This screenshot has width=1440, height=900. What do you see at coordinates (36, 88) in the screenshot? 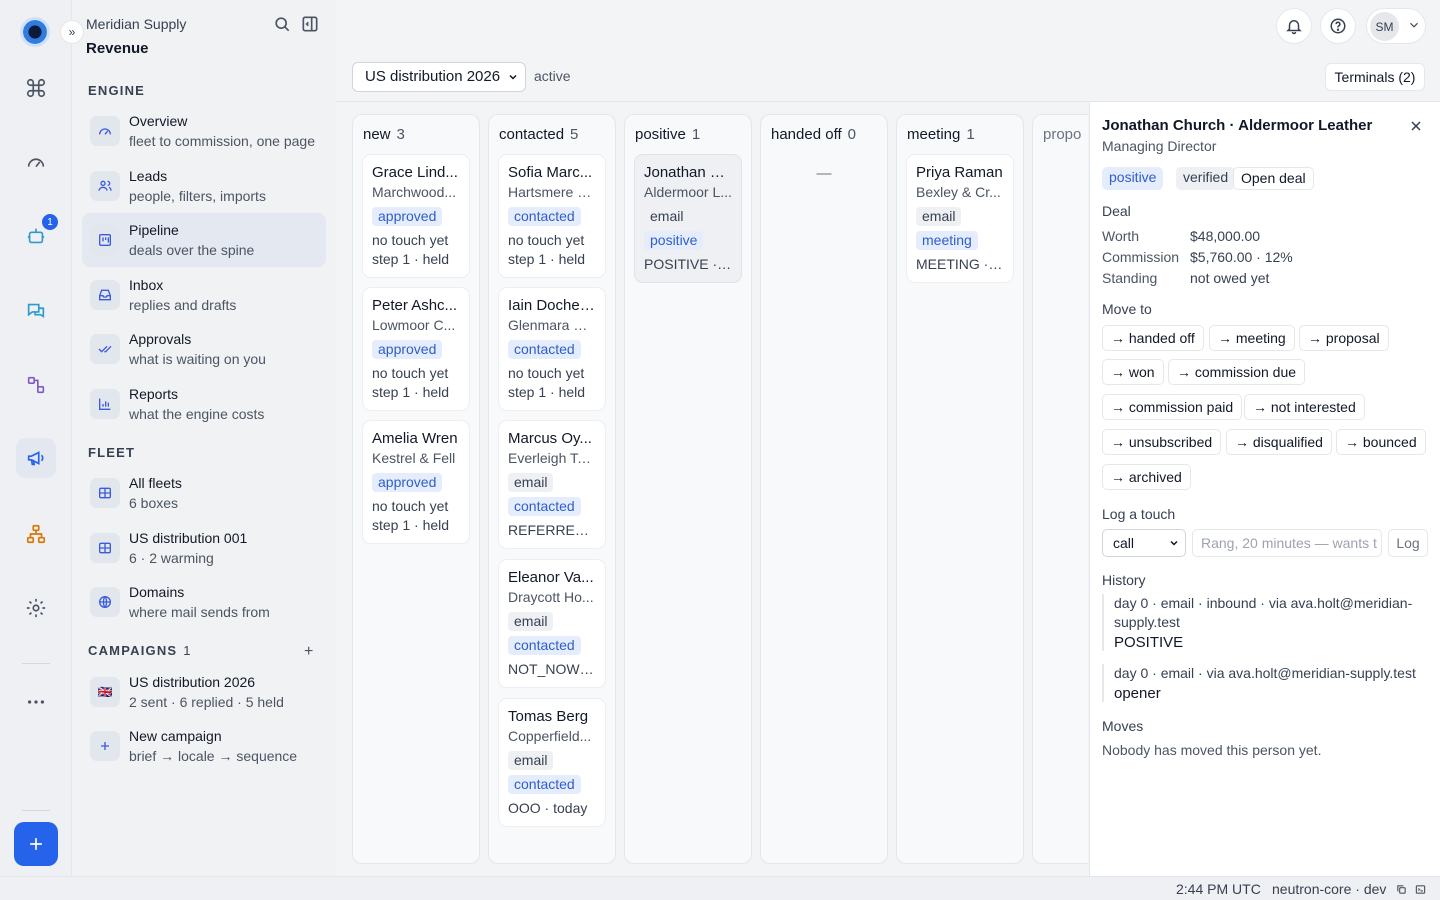
I see `command-icon` at bounding box center [36, 88].